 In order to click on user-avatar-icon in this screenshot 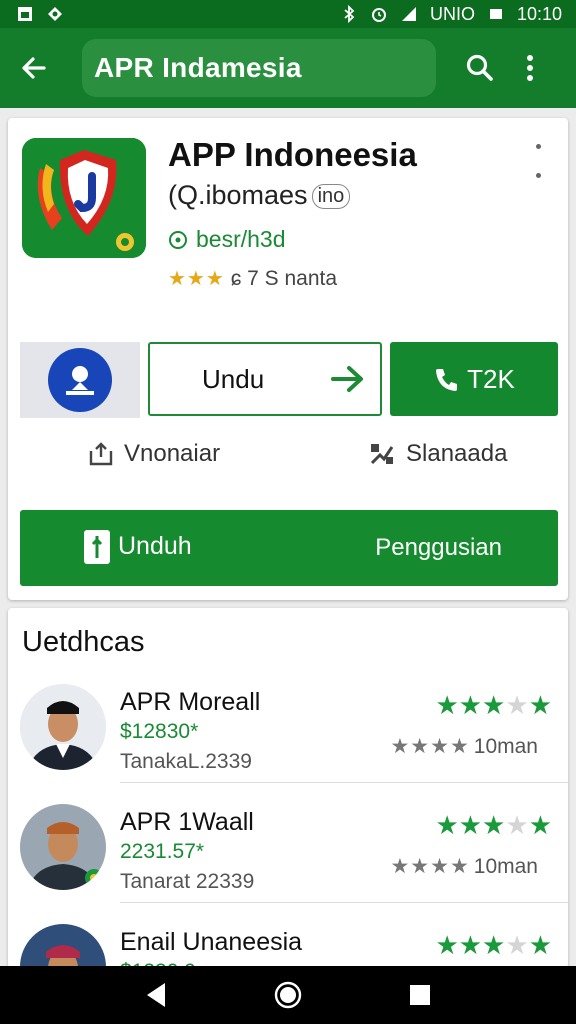, I will do `click(80, 380)`.